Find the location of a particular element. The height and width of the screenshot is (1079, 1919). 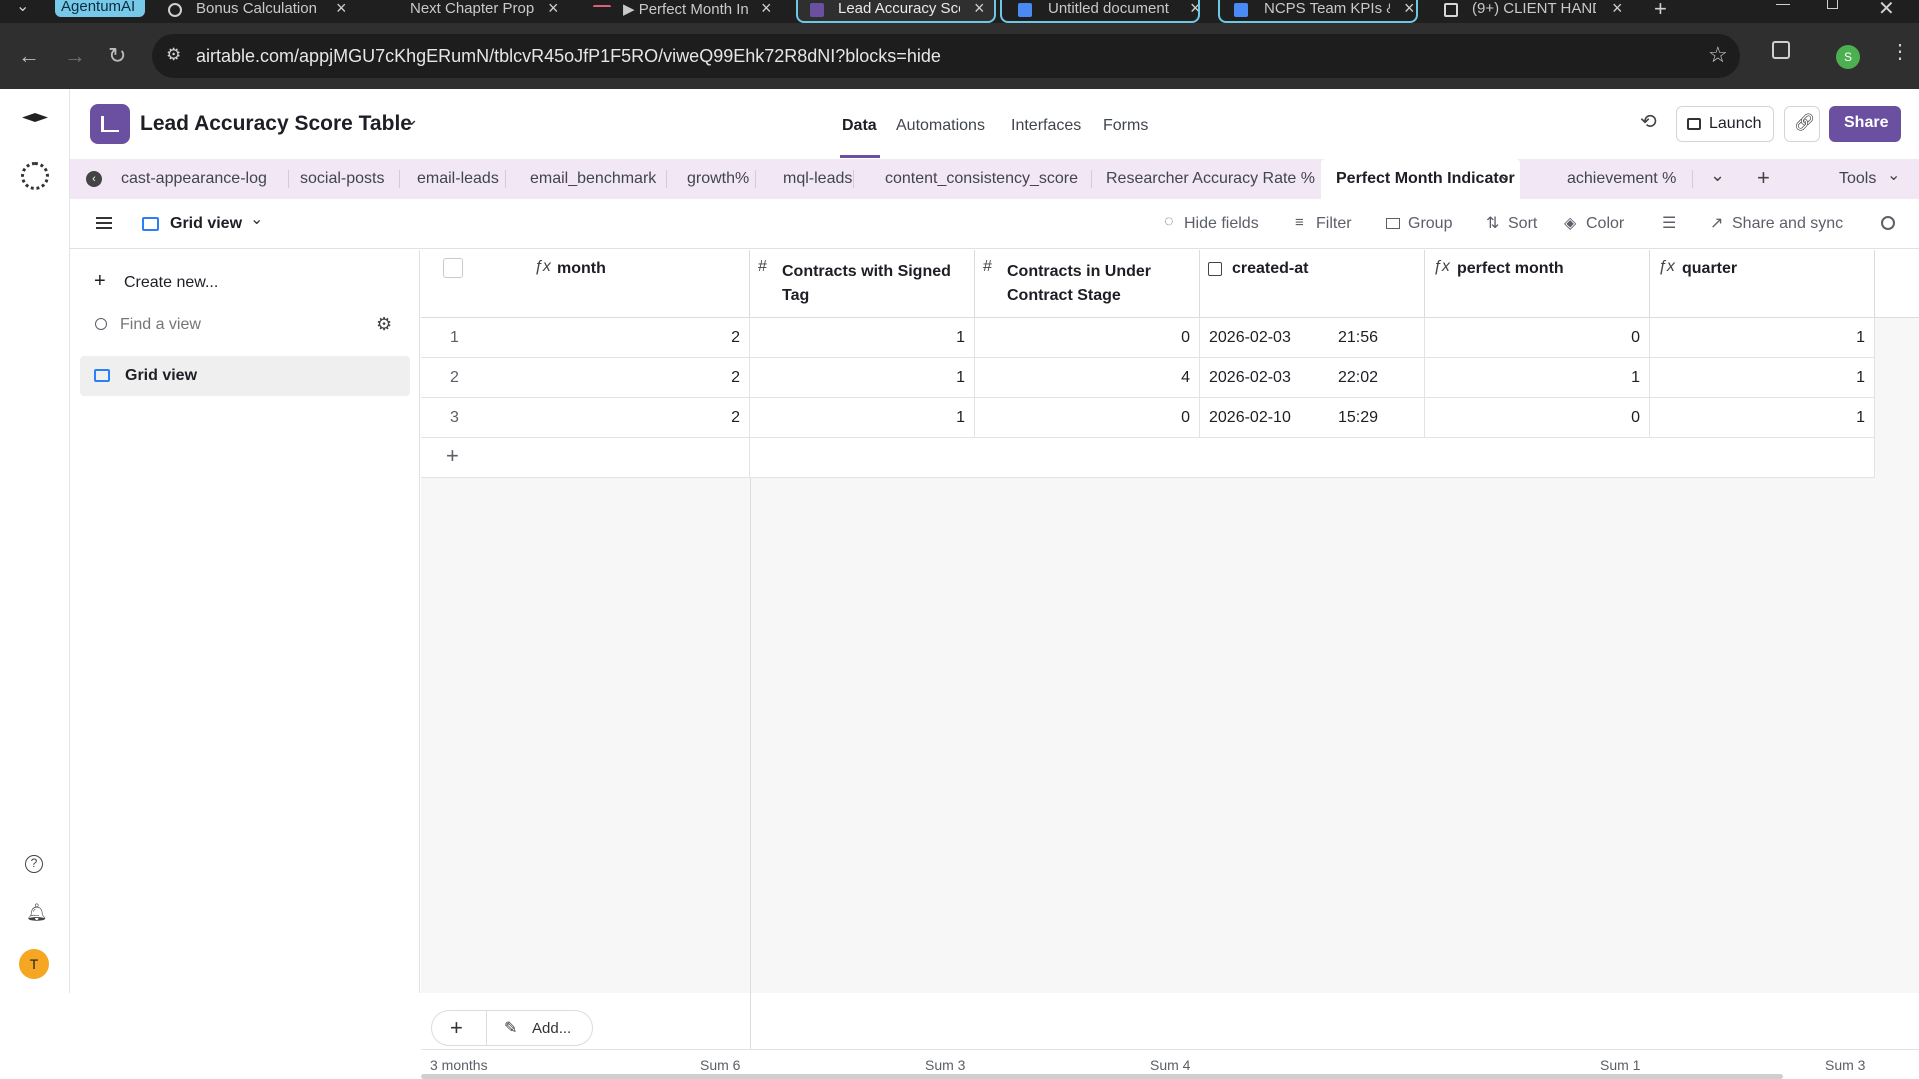

table-tab-active: Perfect Month Indicator ⌄ is located at coordinates (1420, 179).